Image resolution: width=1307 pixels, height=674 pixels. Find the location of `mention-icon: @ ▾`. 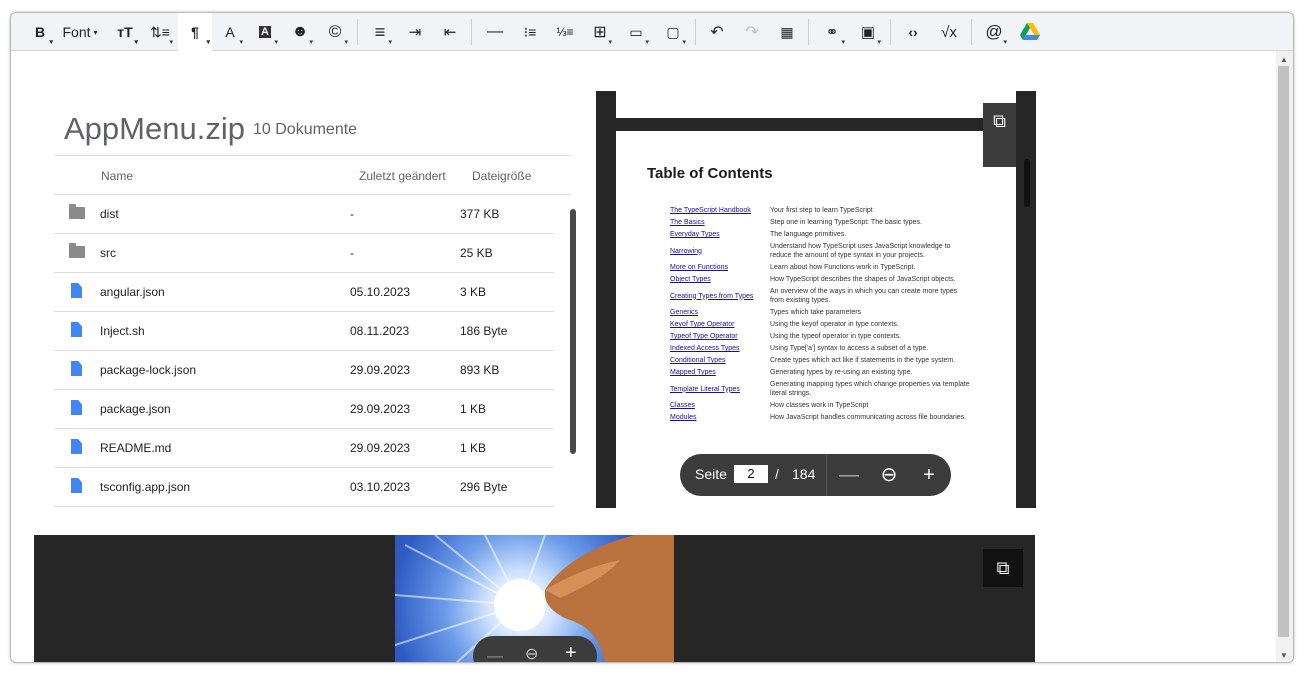

mention-icon: @ ▾ is located at coordinates (994, 32).